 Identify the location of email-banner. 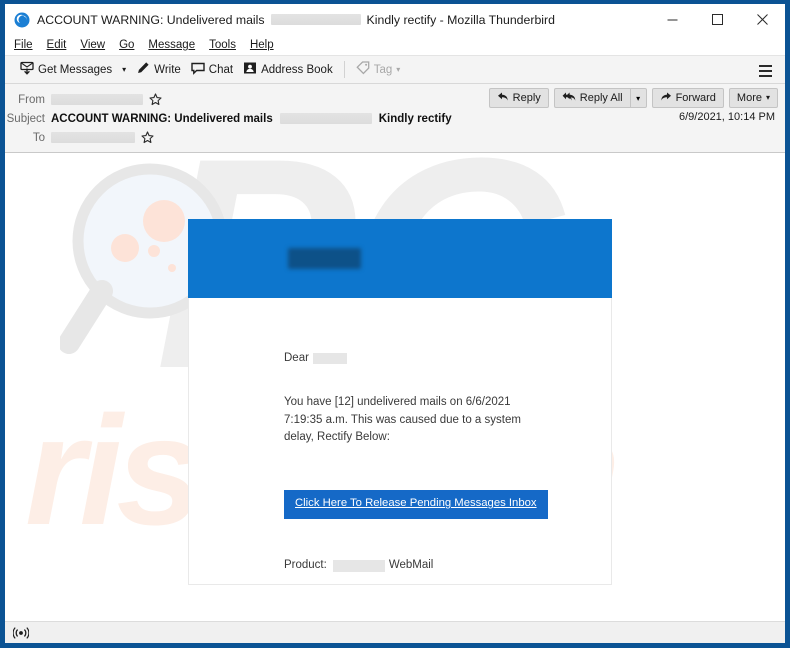
(400, 258).